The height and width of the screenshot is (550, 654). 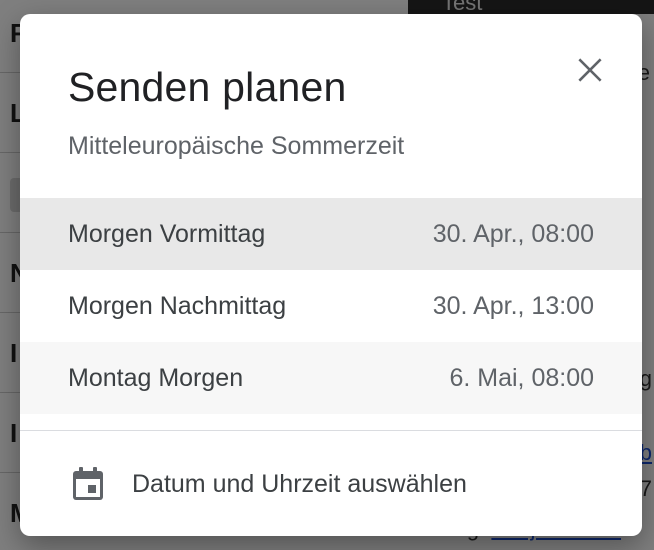 I want to click on pick-date-time-button: Datum und Uhrzeit auswählen, so click(x=331, y=484).